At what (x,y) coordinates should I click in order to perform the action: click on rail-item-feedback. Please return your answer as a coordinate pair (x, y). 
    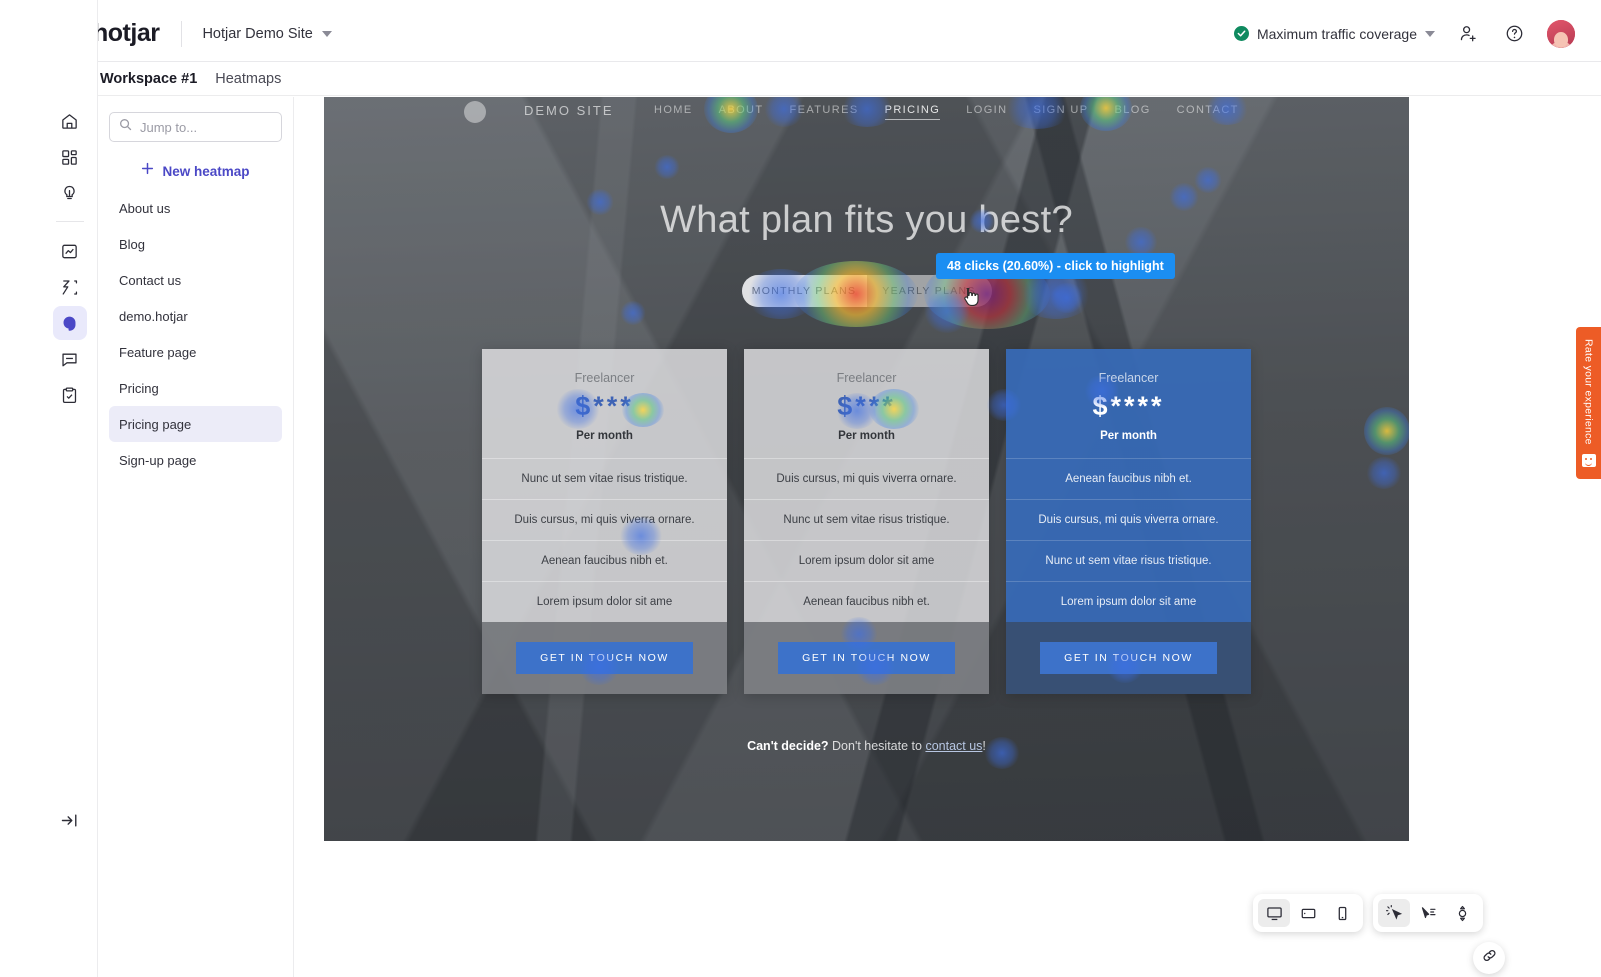
    Looking at the image, I should click on (70, 359).